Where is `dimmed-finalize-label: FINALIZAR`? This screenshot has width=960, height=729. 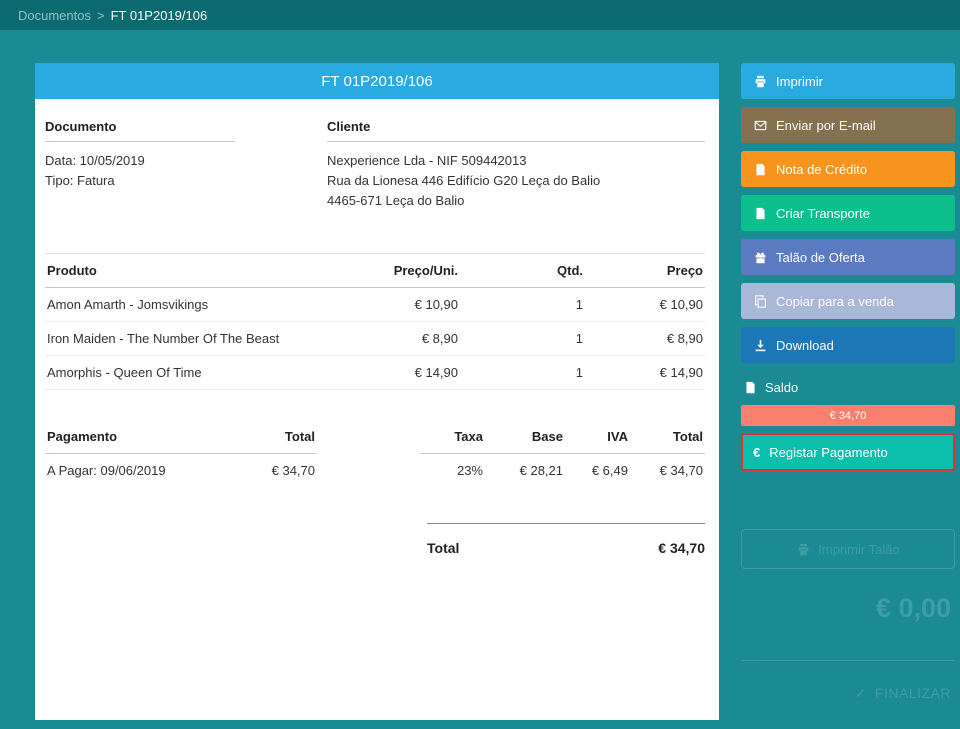
dimmed-finalize-label: FINALIZAR is located at coordinates (912, 693).